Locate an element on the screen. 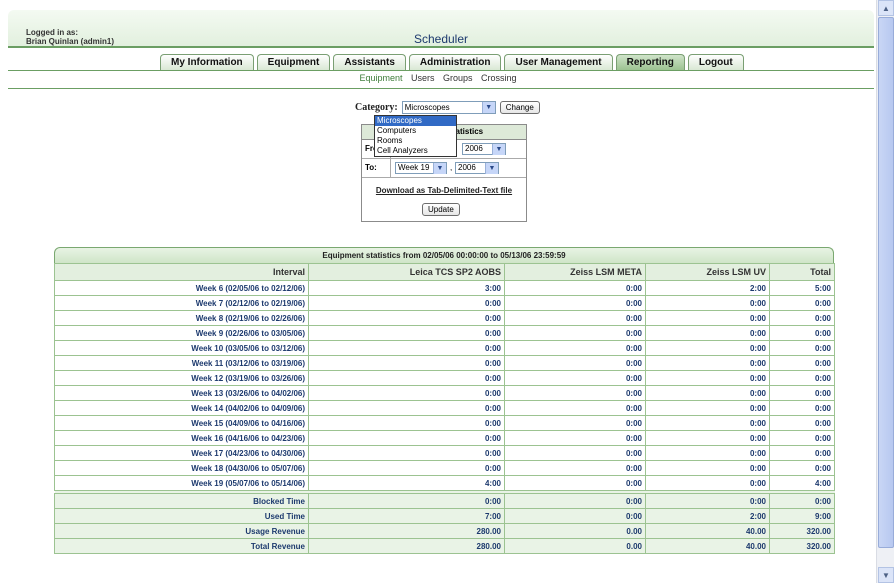  row-interval-cell: Week 6 (02/05/06 to 02/12/06) is located at coordinates (181, 288).